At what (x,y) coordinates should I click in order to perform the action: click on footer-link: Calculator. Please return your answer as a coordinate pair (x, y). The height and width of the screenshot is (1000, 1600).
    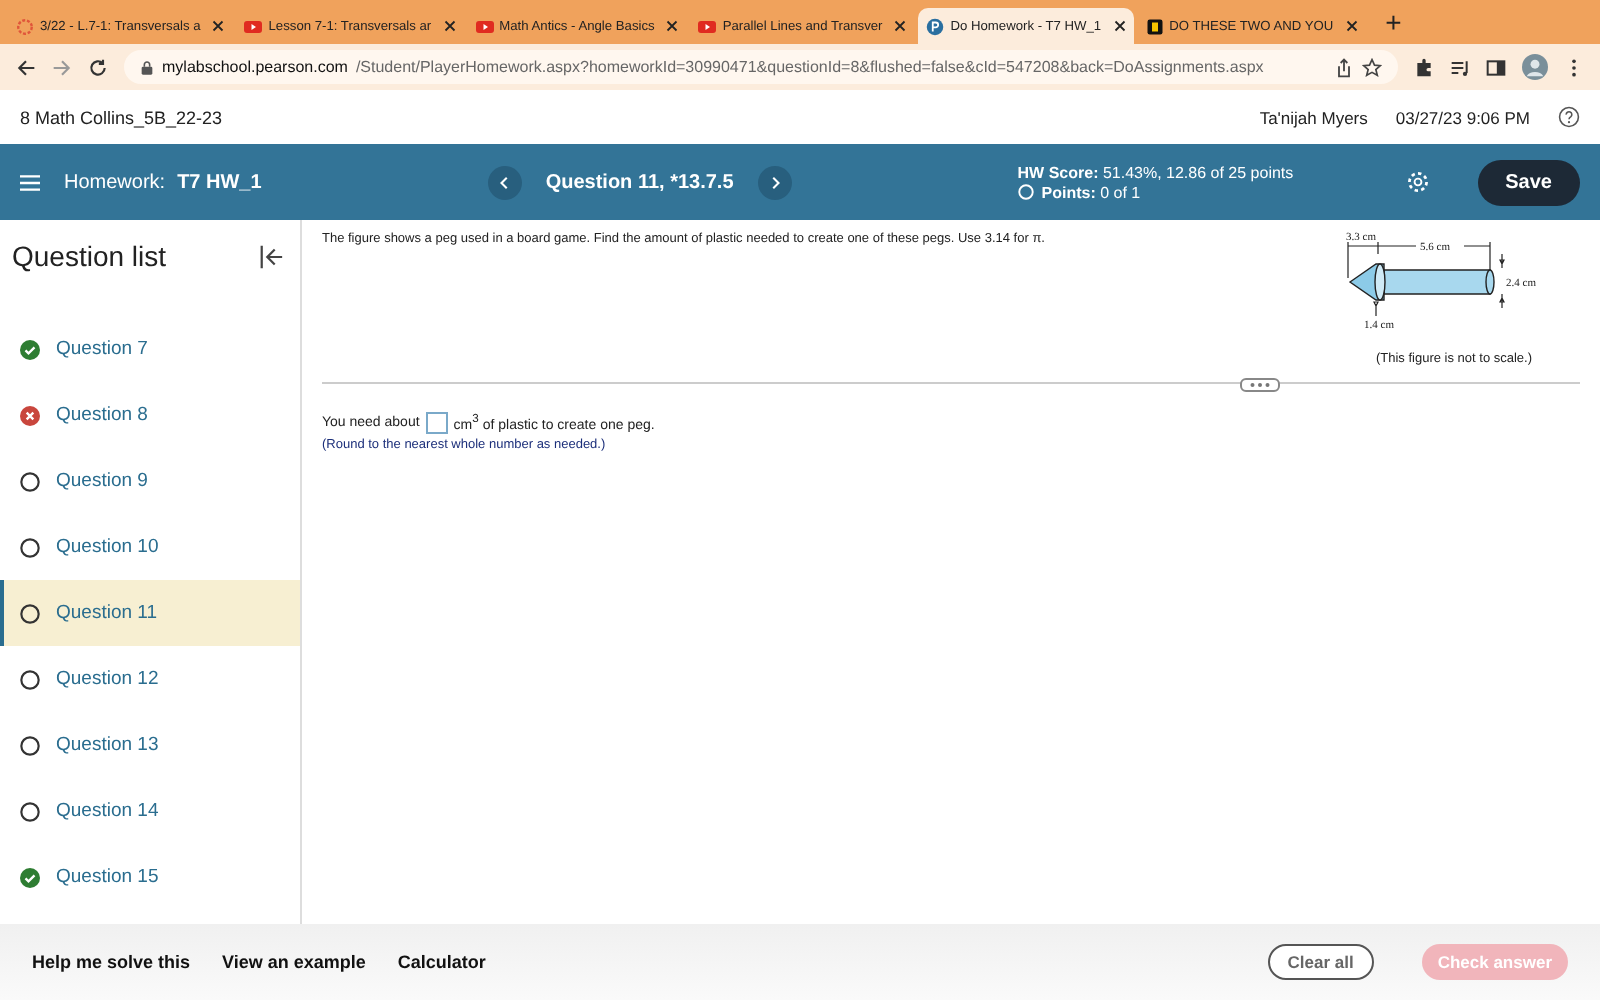
    Looking at the image, I should click on (441, 962).